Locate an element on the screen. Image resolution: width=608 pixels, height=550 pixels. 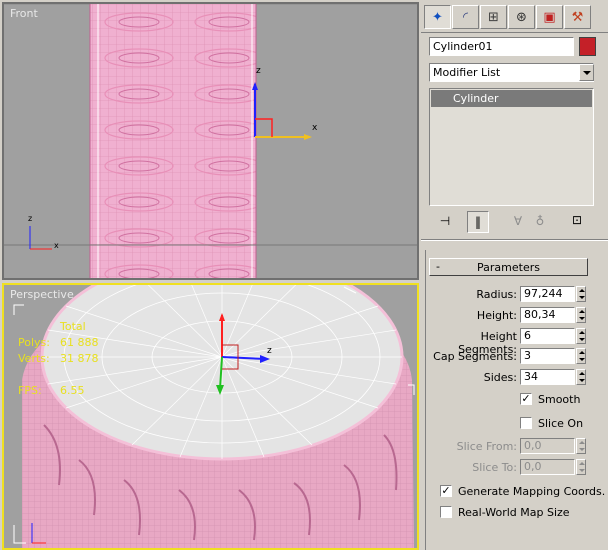
end-result-icon: ‖ is located at coordinates (478, 222).